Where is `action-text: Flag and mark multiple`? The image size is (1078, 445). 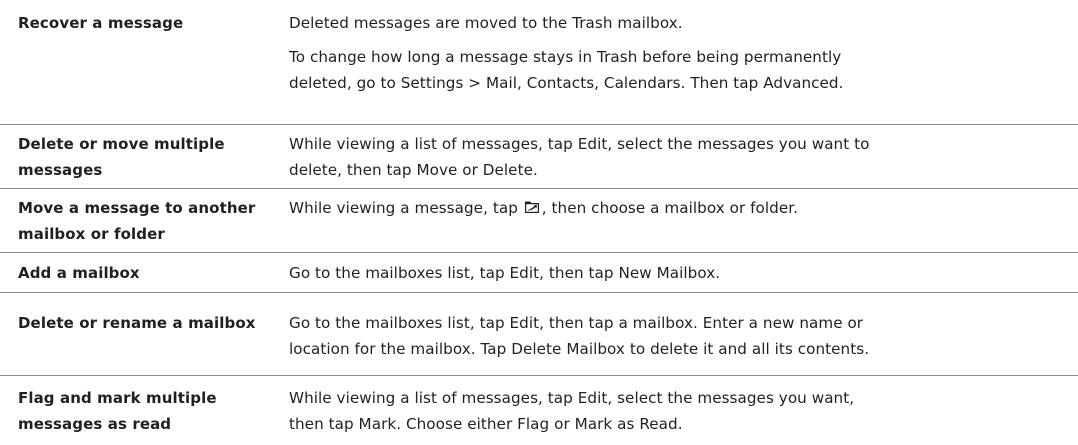 action-text: Flag and mark multiple is located at coordinates (117, 398).